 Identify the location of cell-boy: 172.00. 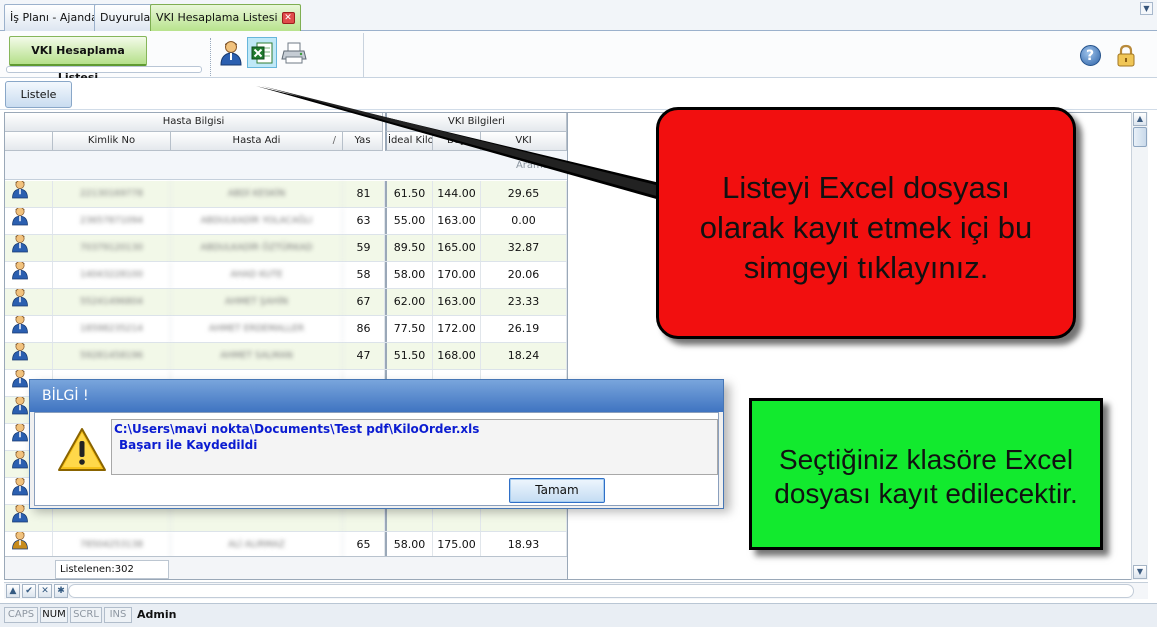
(457, 329).